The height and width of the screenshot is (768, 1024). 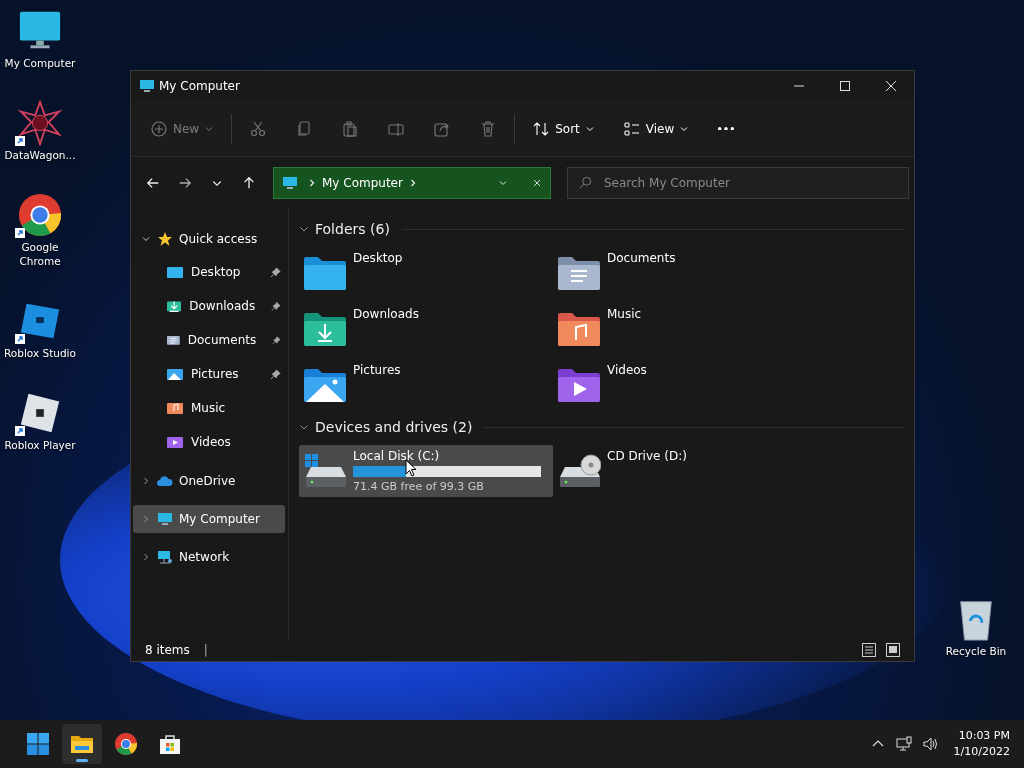 I want to click on sidebar-item: Network, so click(x=209, y=557).